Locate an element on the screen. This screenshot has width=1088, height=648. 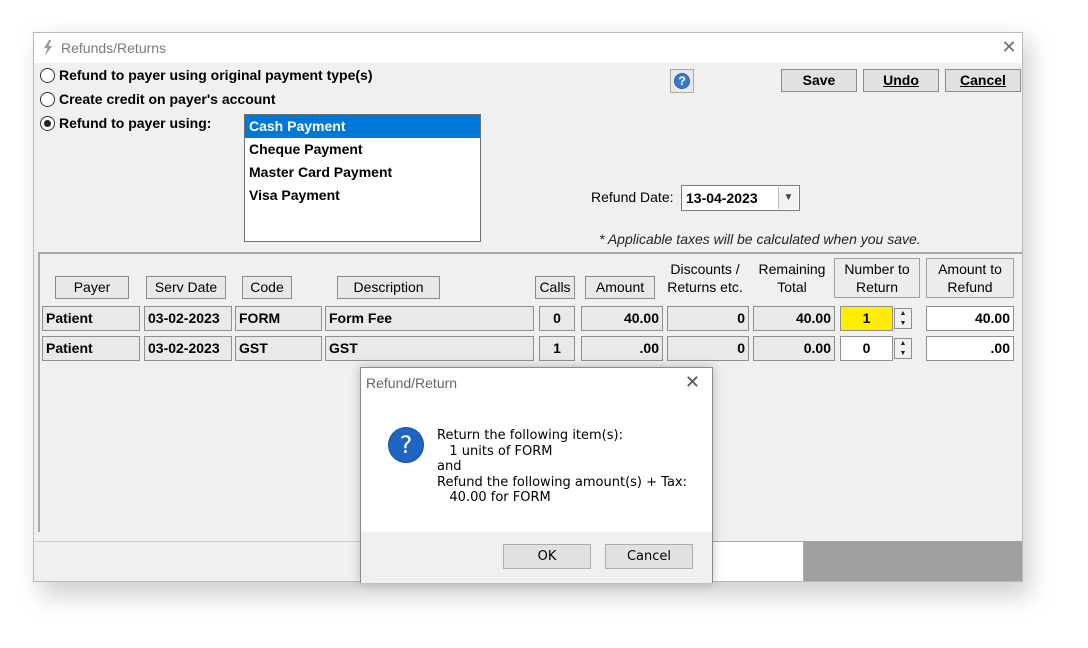
help-button: ? is located at coordinates (682, 81).